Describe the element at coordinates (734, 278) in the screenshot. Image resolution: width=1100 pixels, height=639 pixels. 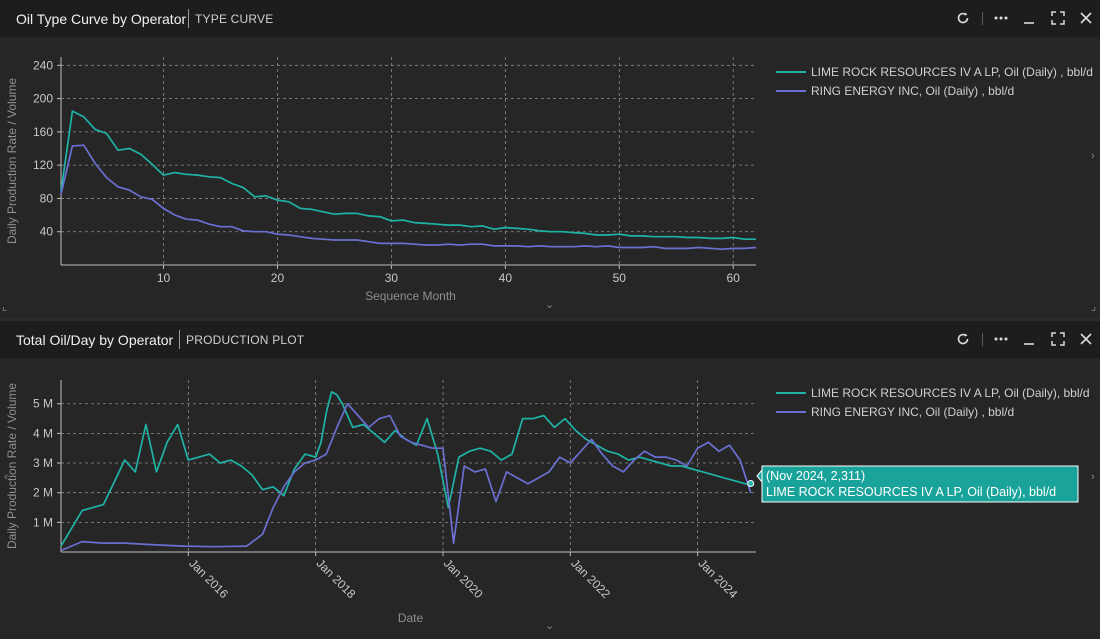
I see `x-tick-label: 60` at that location.